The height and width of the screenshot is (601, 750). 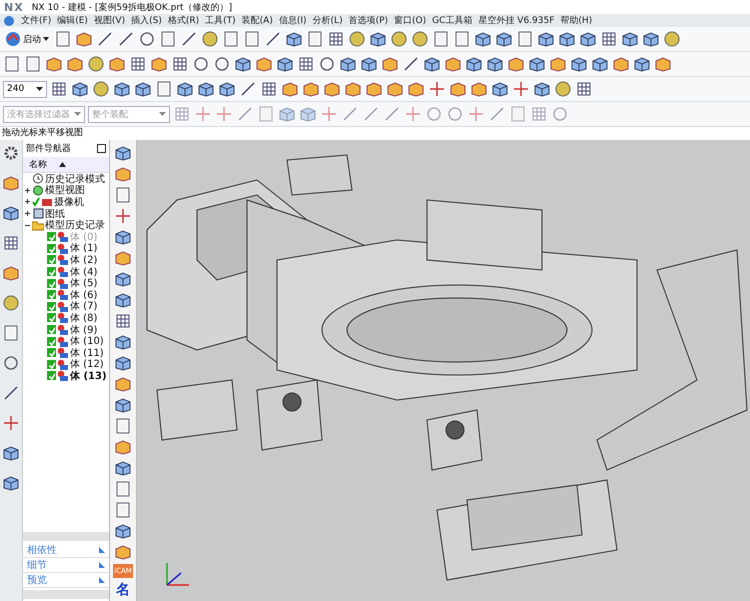 I want to click on panel-header: 相依性, so click(x=66, y=550).